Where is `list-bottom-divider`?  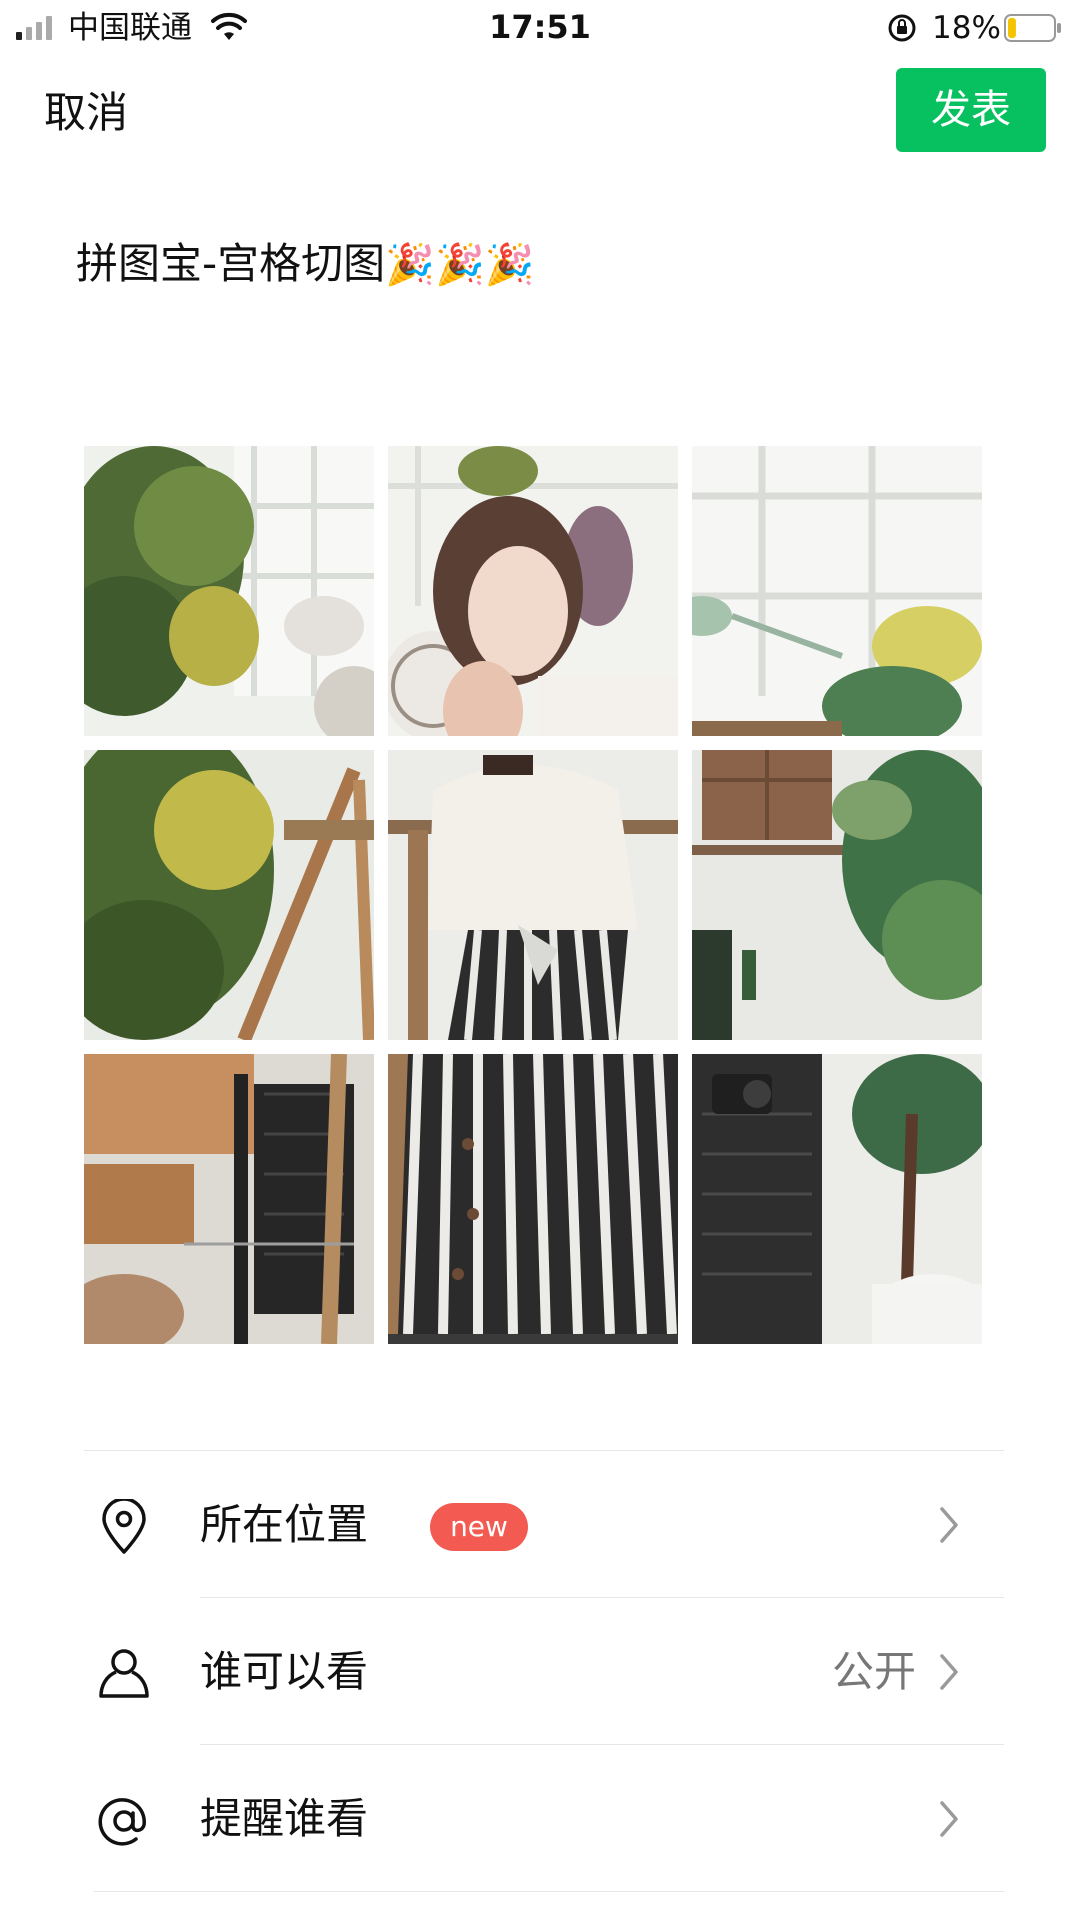
list-bottom-divider is located at coordinates (549, 1891).